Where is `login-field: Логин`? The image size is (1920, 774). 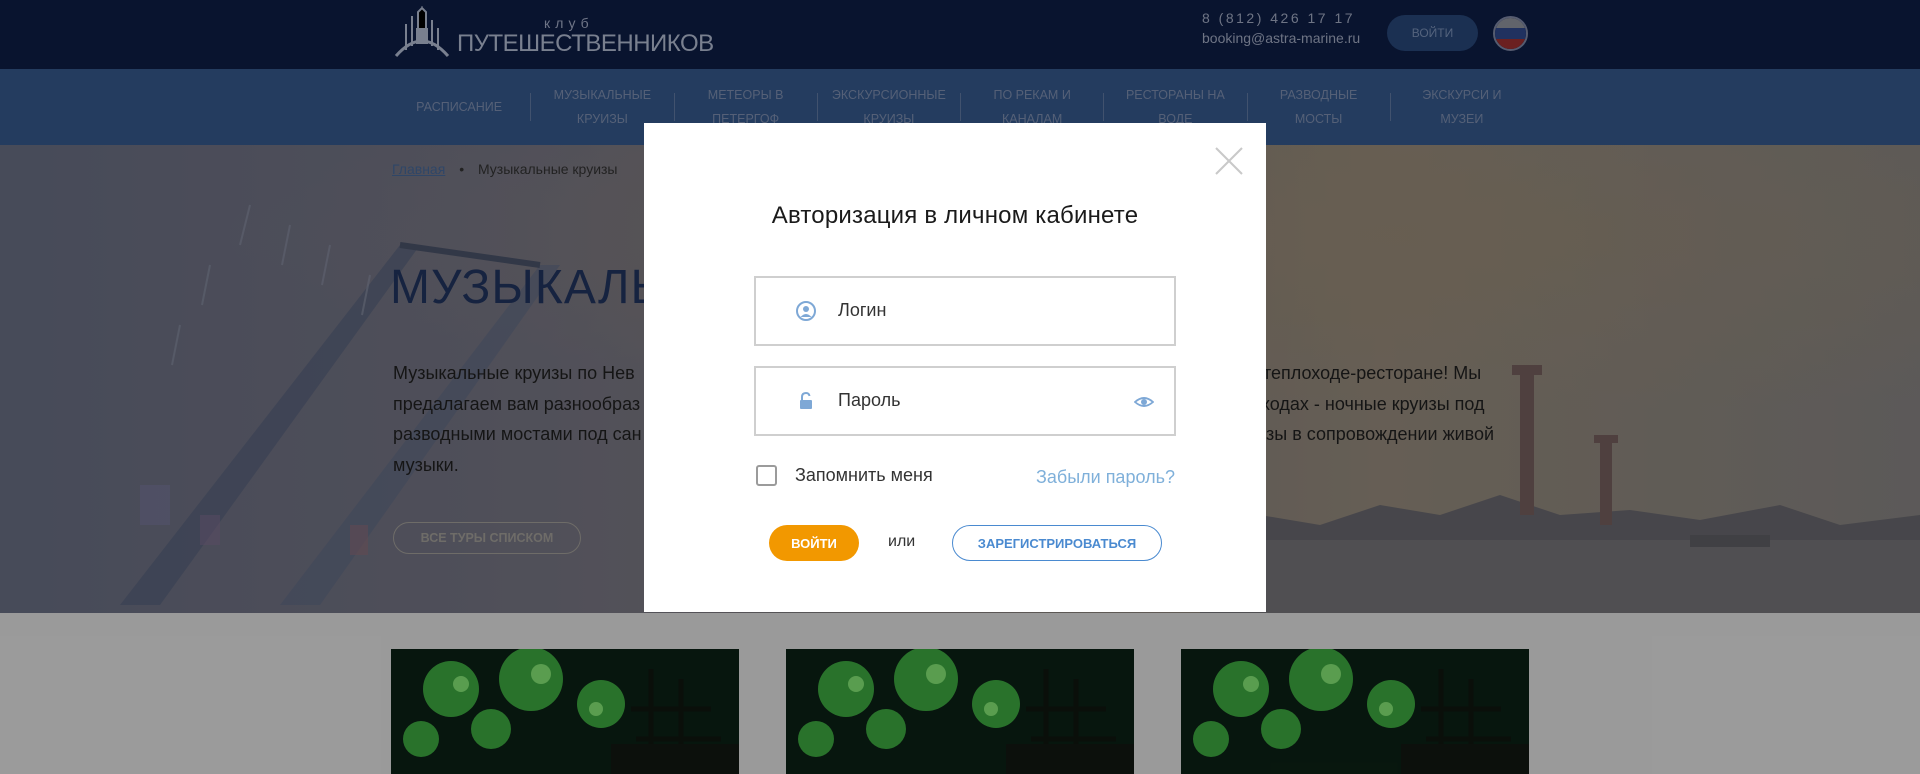 login-field: Логин is located at coordinates (965, 311).